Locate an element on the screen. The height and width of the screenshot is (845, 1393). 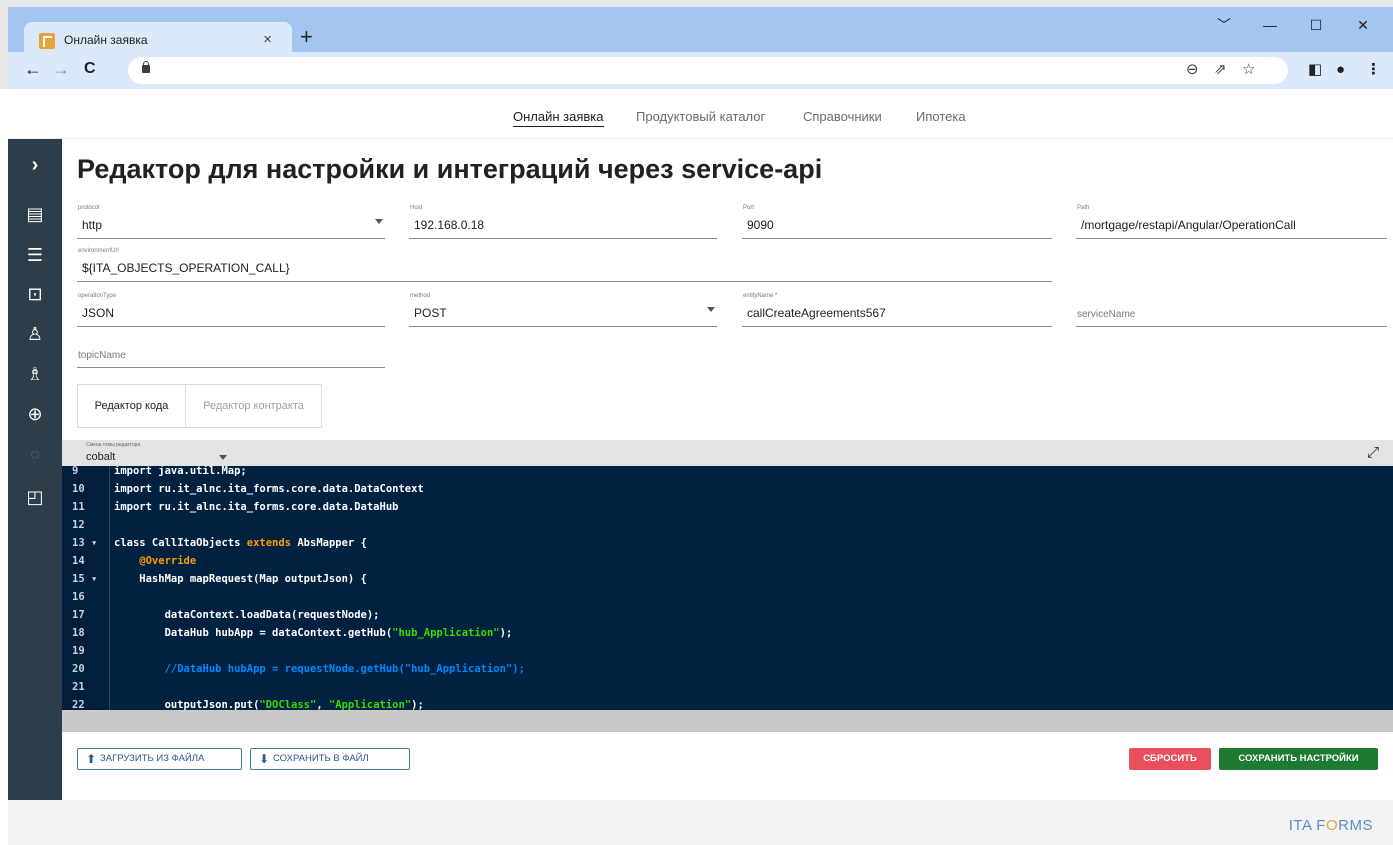
operation-type-value: JSON is located at coordinates (98, 313).